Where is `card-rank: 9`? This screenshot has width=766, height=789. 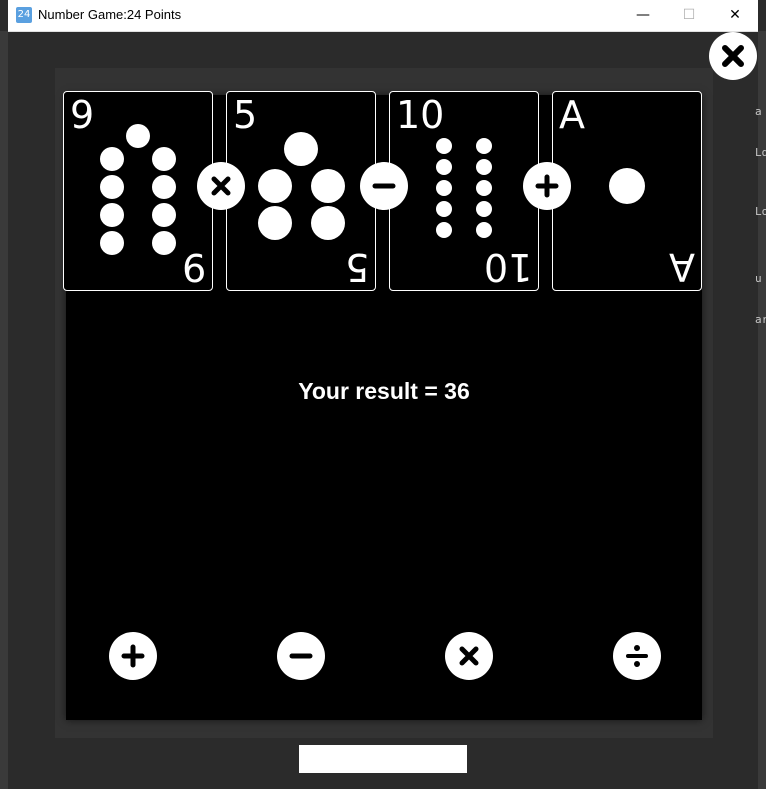
card-rank: 9 is located at coordinates (82, 115).